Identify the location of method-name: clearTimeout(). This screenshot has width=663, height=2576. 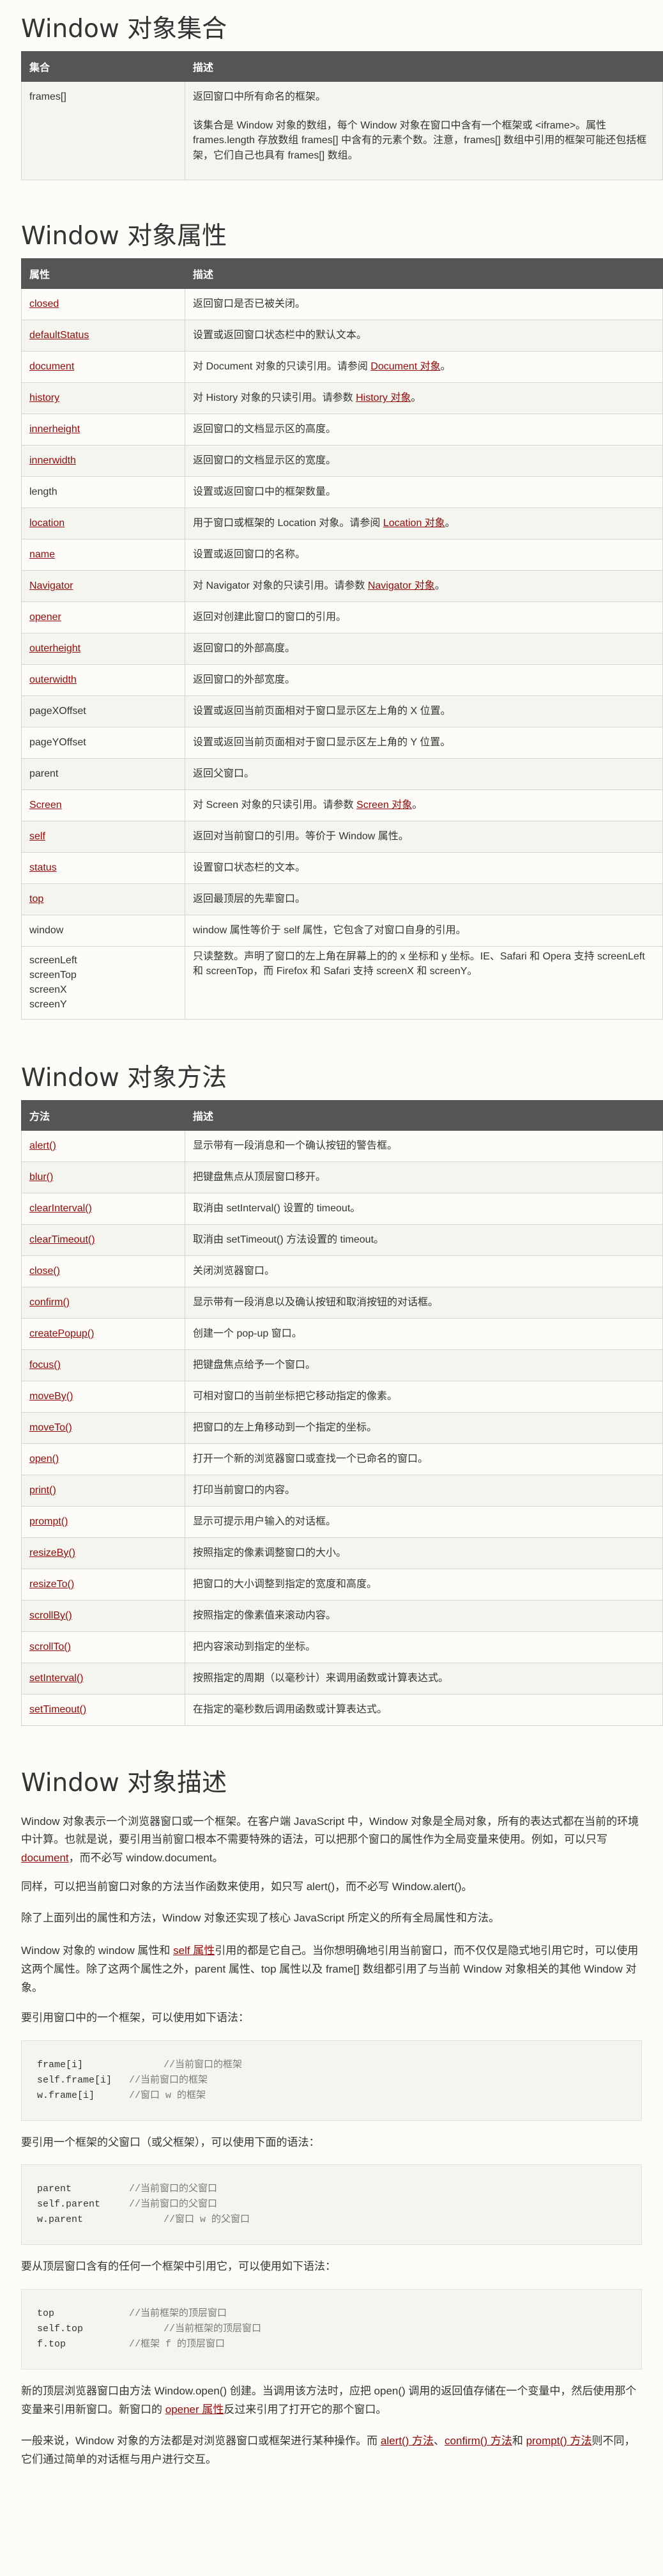
(62, 1239).